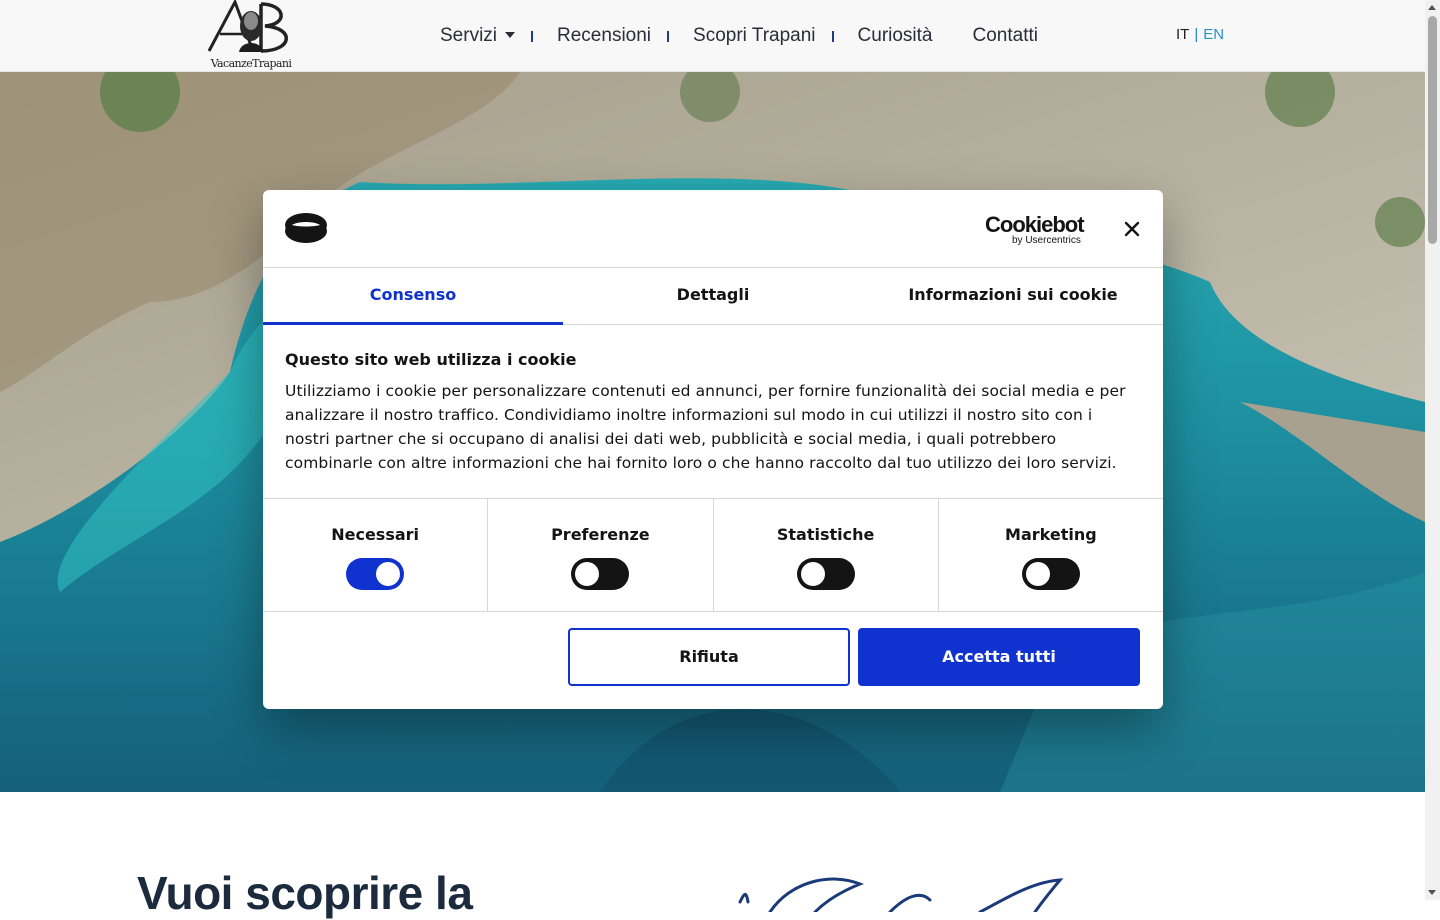 This screenshot has width=1440, height=920. Describe the element at coordinates (1432, 130) in the screenshot. I see `scrollbar-thumb` at that location.